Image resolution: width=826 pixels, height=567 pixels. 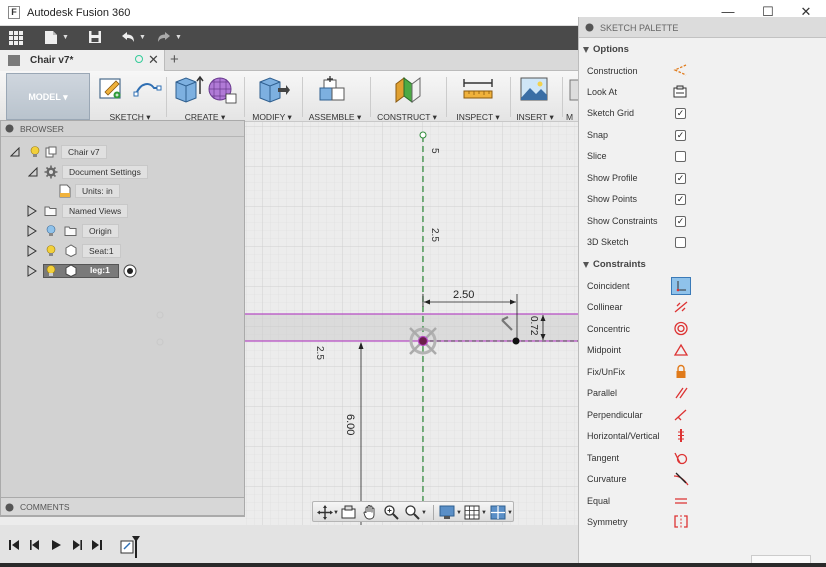 I want to click on collinear-icon, so click(x=681, y=307).